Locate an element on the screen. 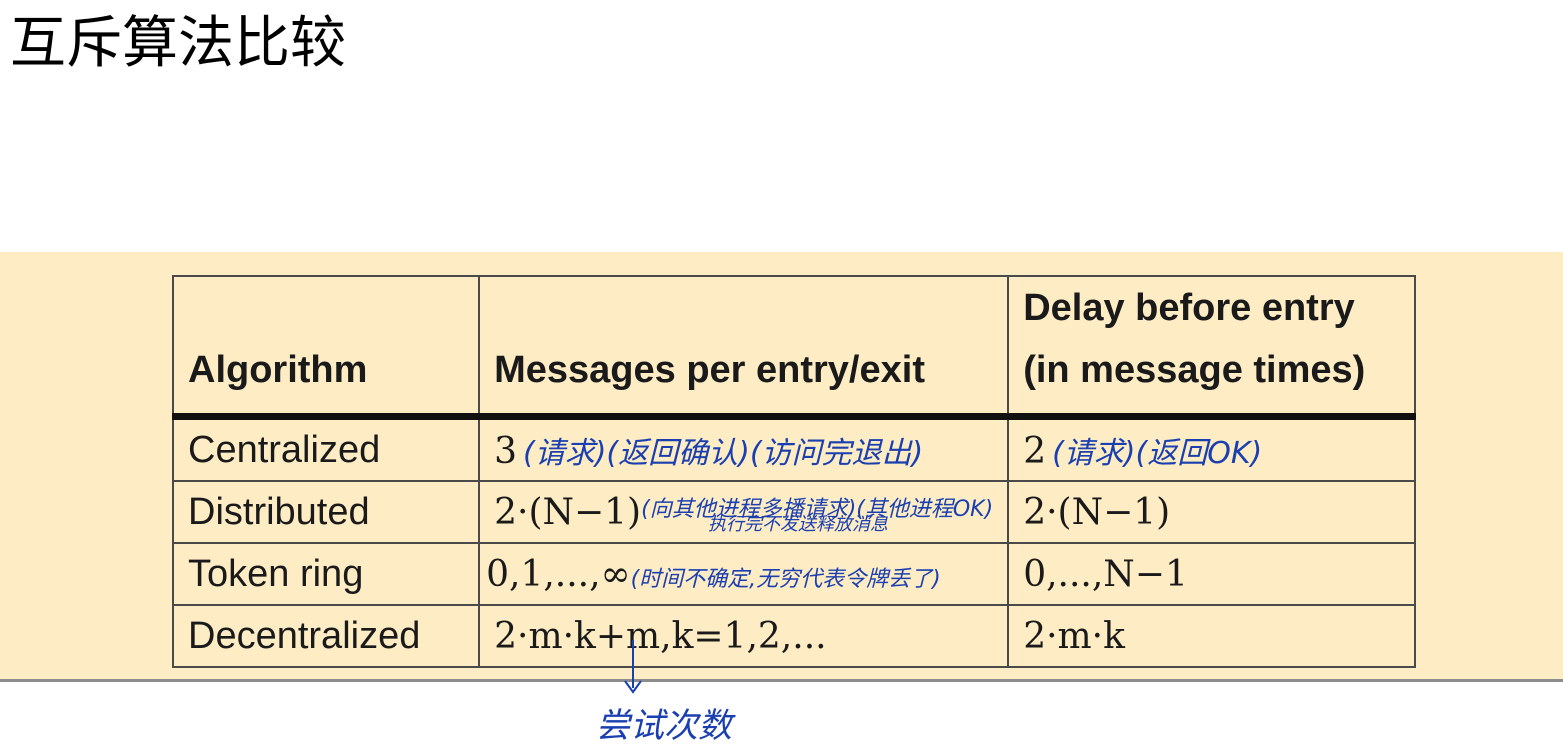 The height and width of the screenshot is (747, 1563). cell-algorithm: Token ring is located at coordinates (326, 574).